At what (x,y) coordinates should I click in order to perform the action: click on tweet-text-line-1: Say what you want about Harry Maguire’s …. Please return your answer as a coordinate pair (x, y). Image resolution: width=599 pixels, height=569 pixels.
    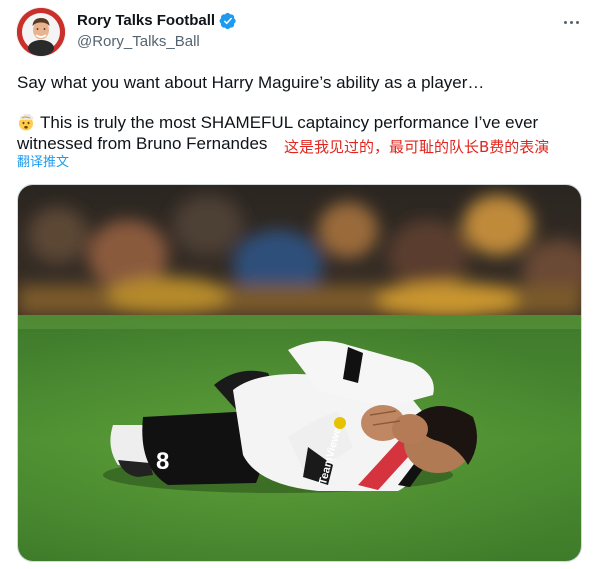
    Looking at the image, I should click on (251, 82).